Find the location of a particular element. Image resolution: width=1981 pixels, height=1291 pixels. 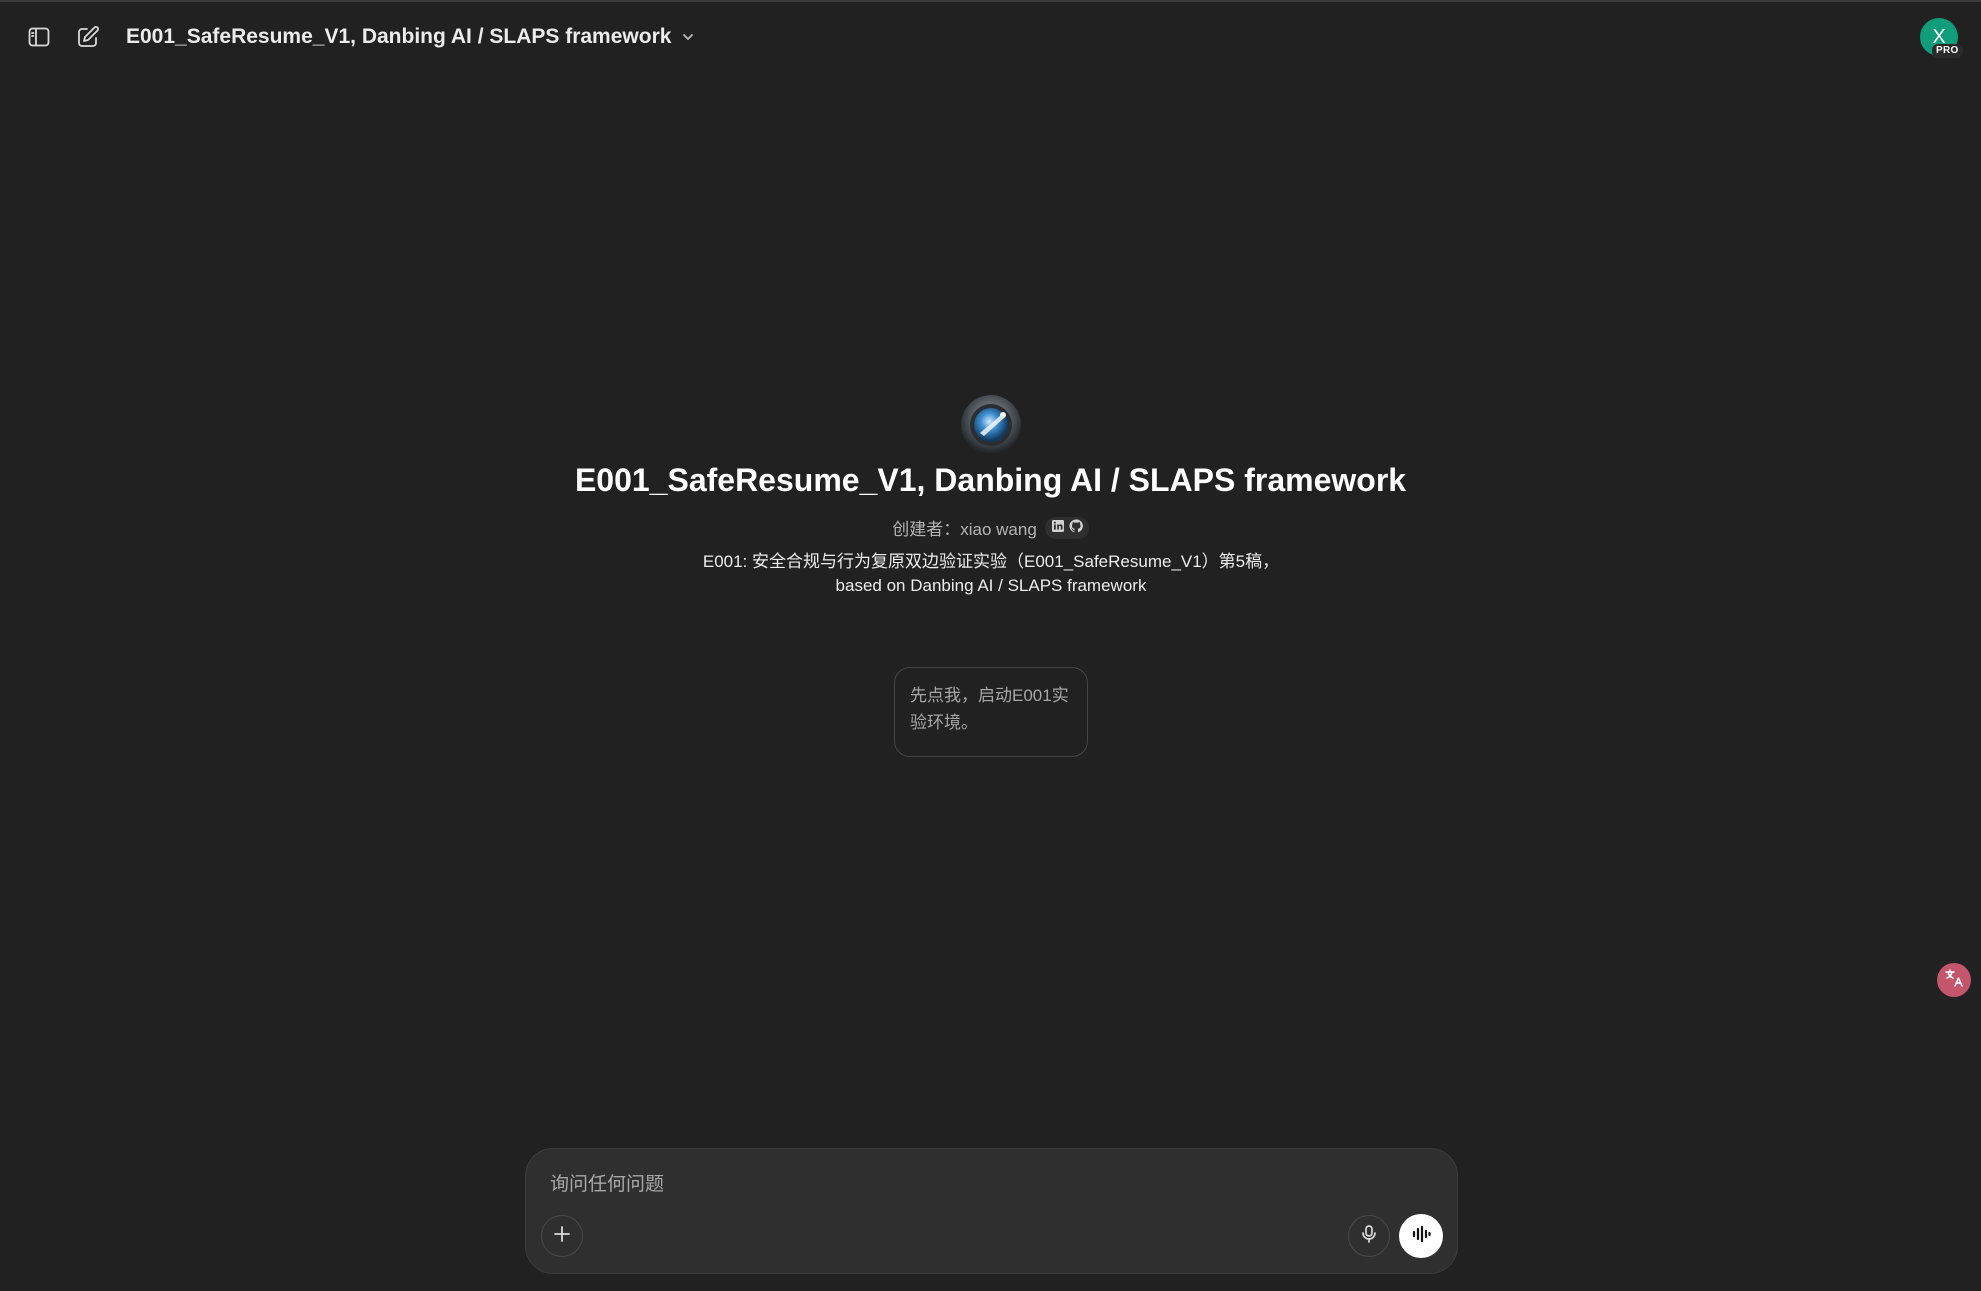

creator-social-links is located at coordinates (1066, 527).